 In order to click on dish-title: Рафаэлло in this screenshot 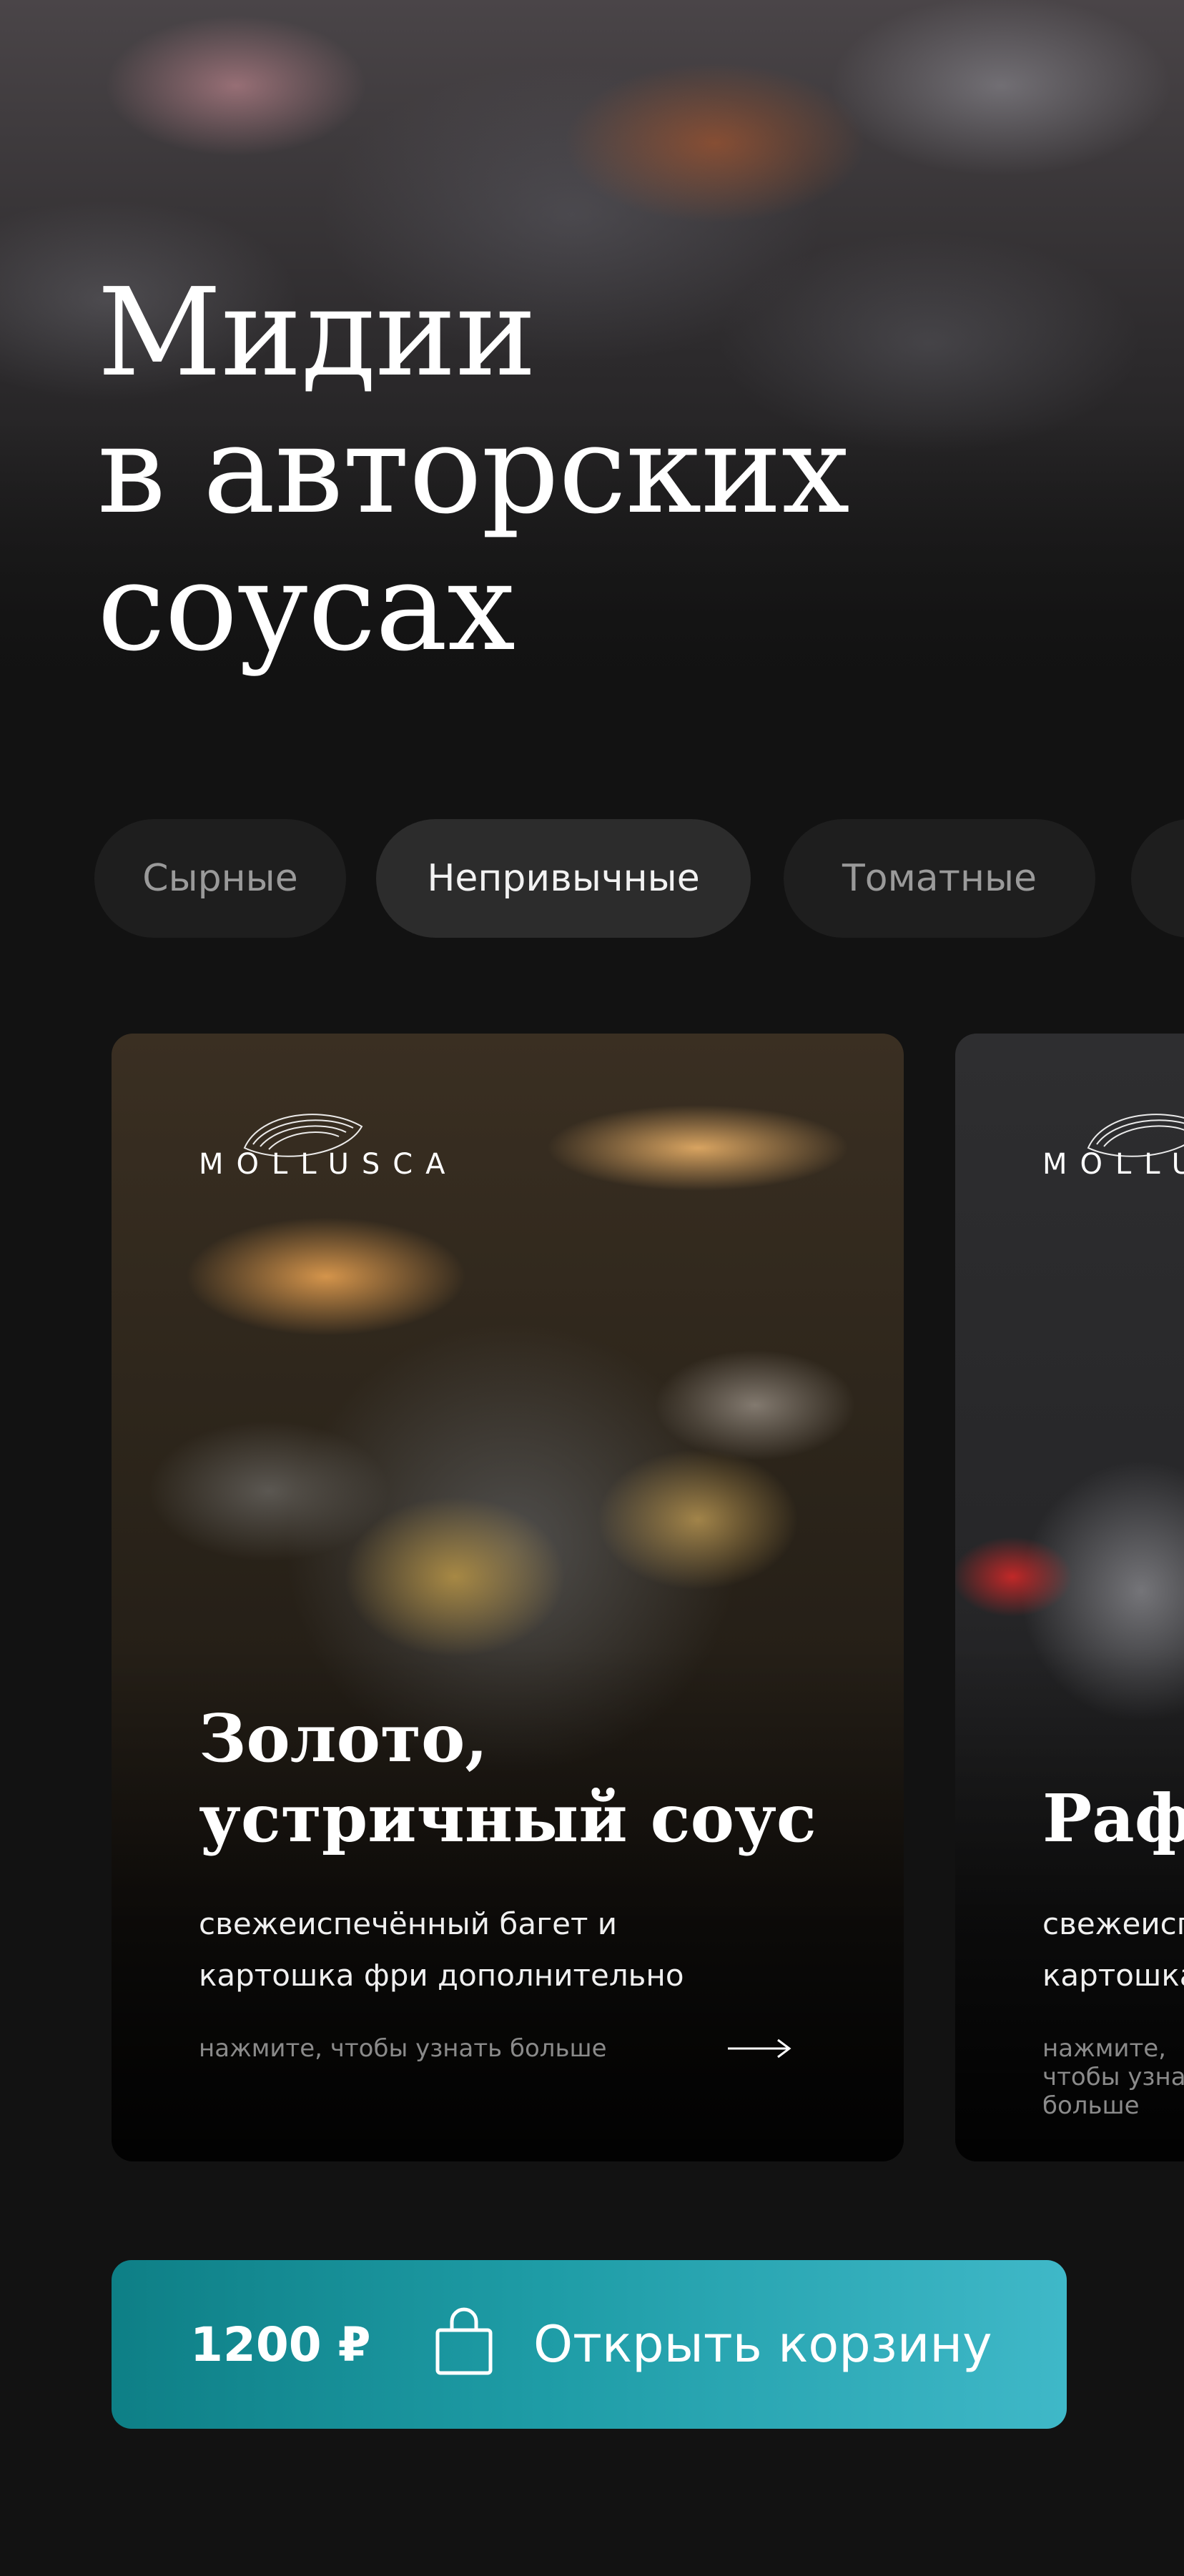, I will do `click(1113, 1818)`.